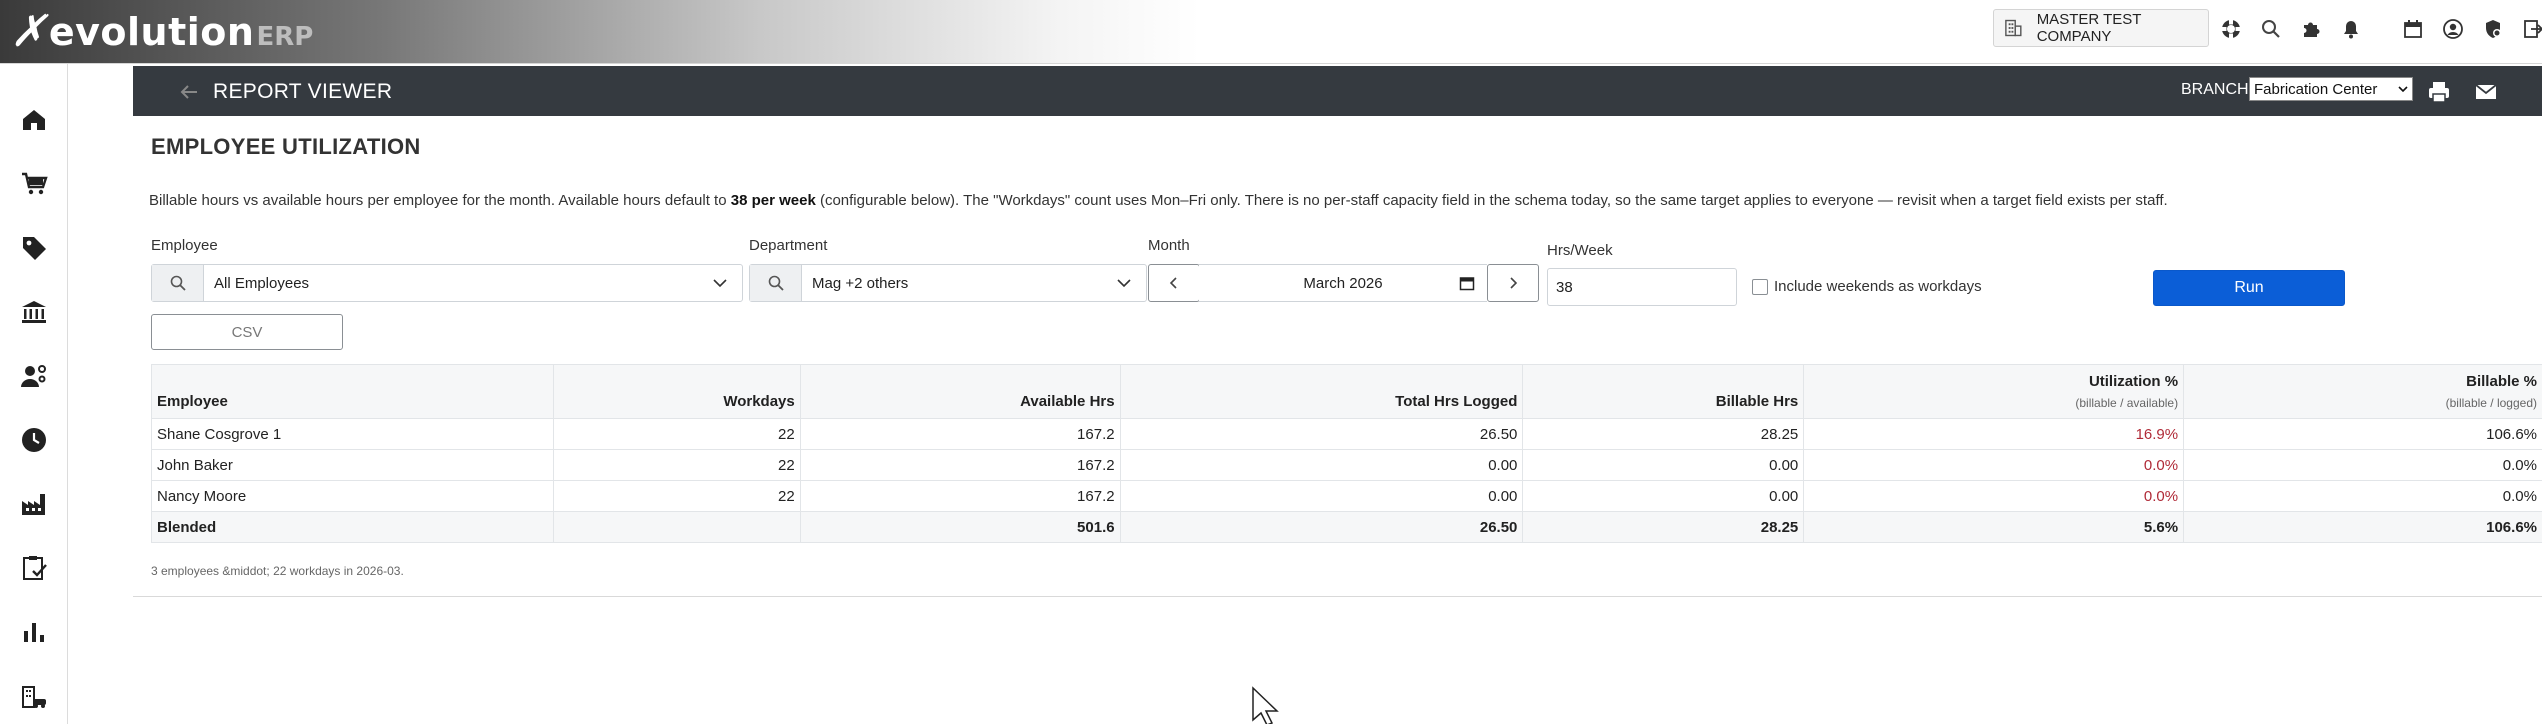 The height and width of the screenshot is (724, 2542). Describe the element at coordinates (447, 283) in the screenshot. I see `employee-combobox: All Employees` at that location.